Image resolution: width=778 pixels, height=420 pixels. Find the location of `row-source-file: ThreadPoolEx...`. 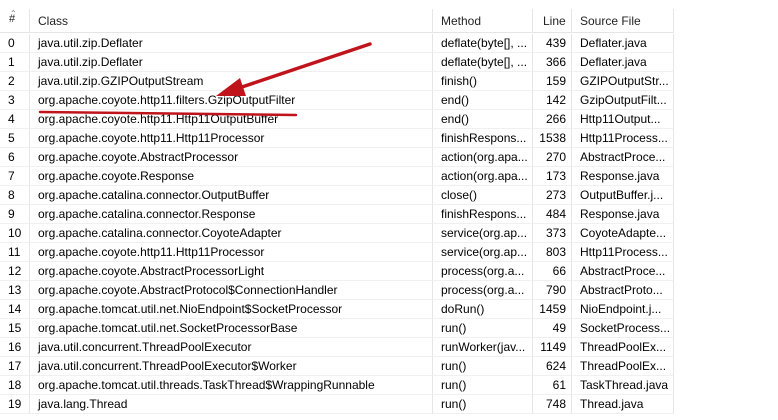

row-source-file: ThreadPoolEx... is located at coordinates (623, 366).